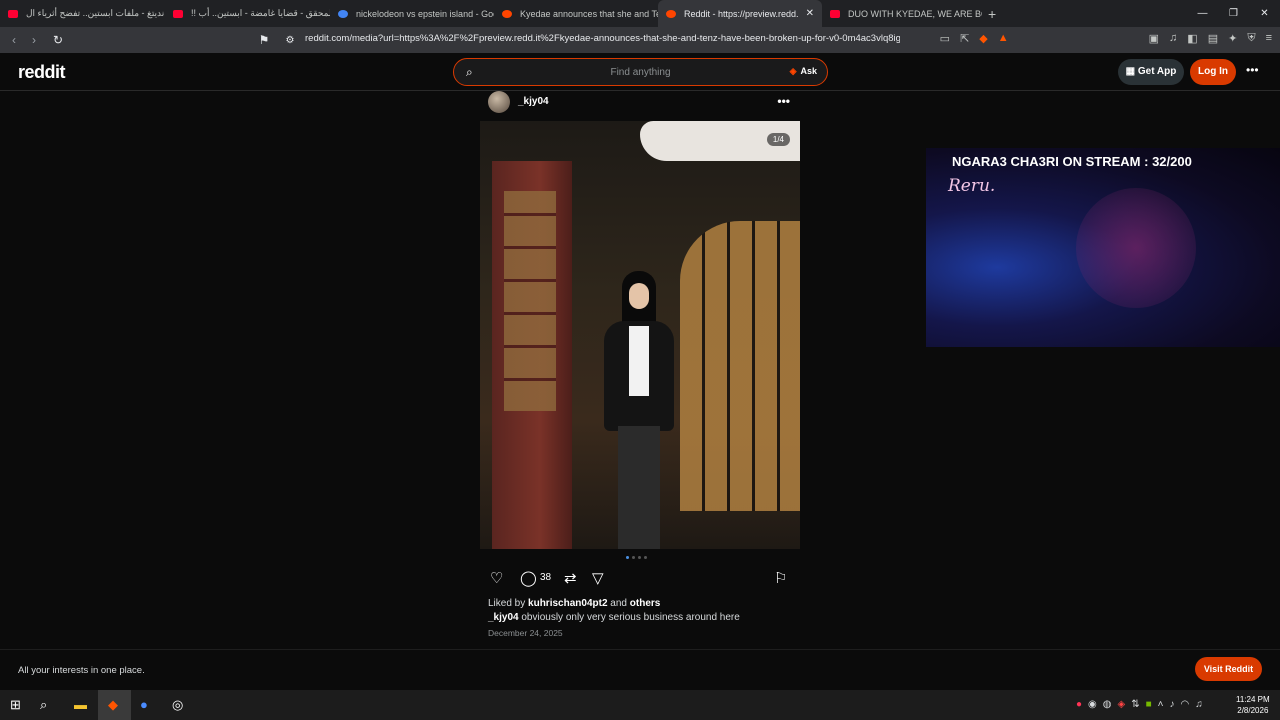  What do you see at coordinates (1199, 704) in the screenshot?
I see `volume-icon: ♫` at bounding box center [1199, 704].